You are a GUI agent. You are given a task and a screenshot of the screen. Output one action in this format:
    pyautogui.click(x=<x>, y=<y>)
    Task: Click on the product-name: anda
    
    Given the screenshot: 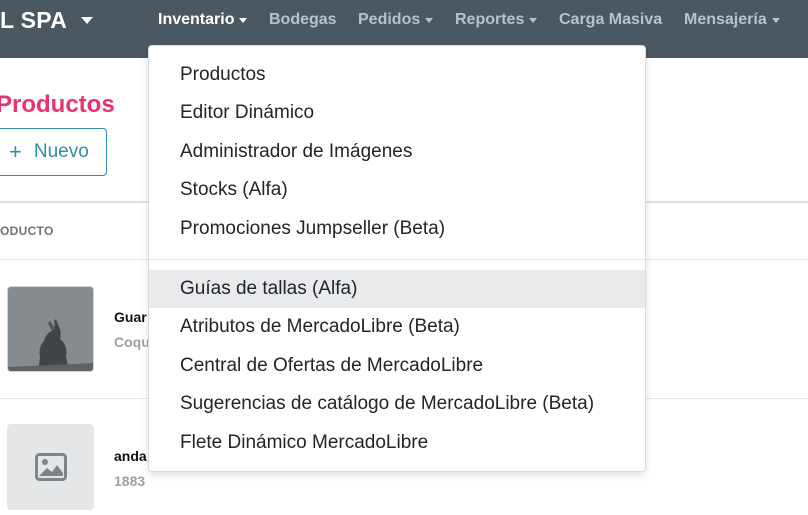 What is the action you would take?
    pyautogui.click(x=130, y=456)
    